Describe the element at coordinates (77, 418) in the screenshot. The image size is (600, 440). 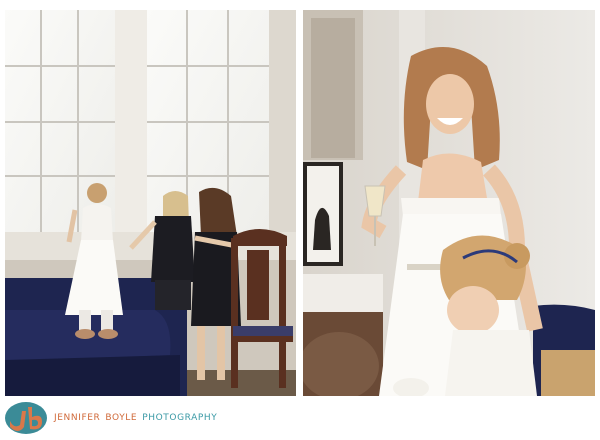
I see `brand-first-name: JENNIFER` at that location.